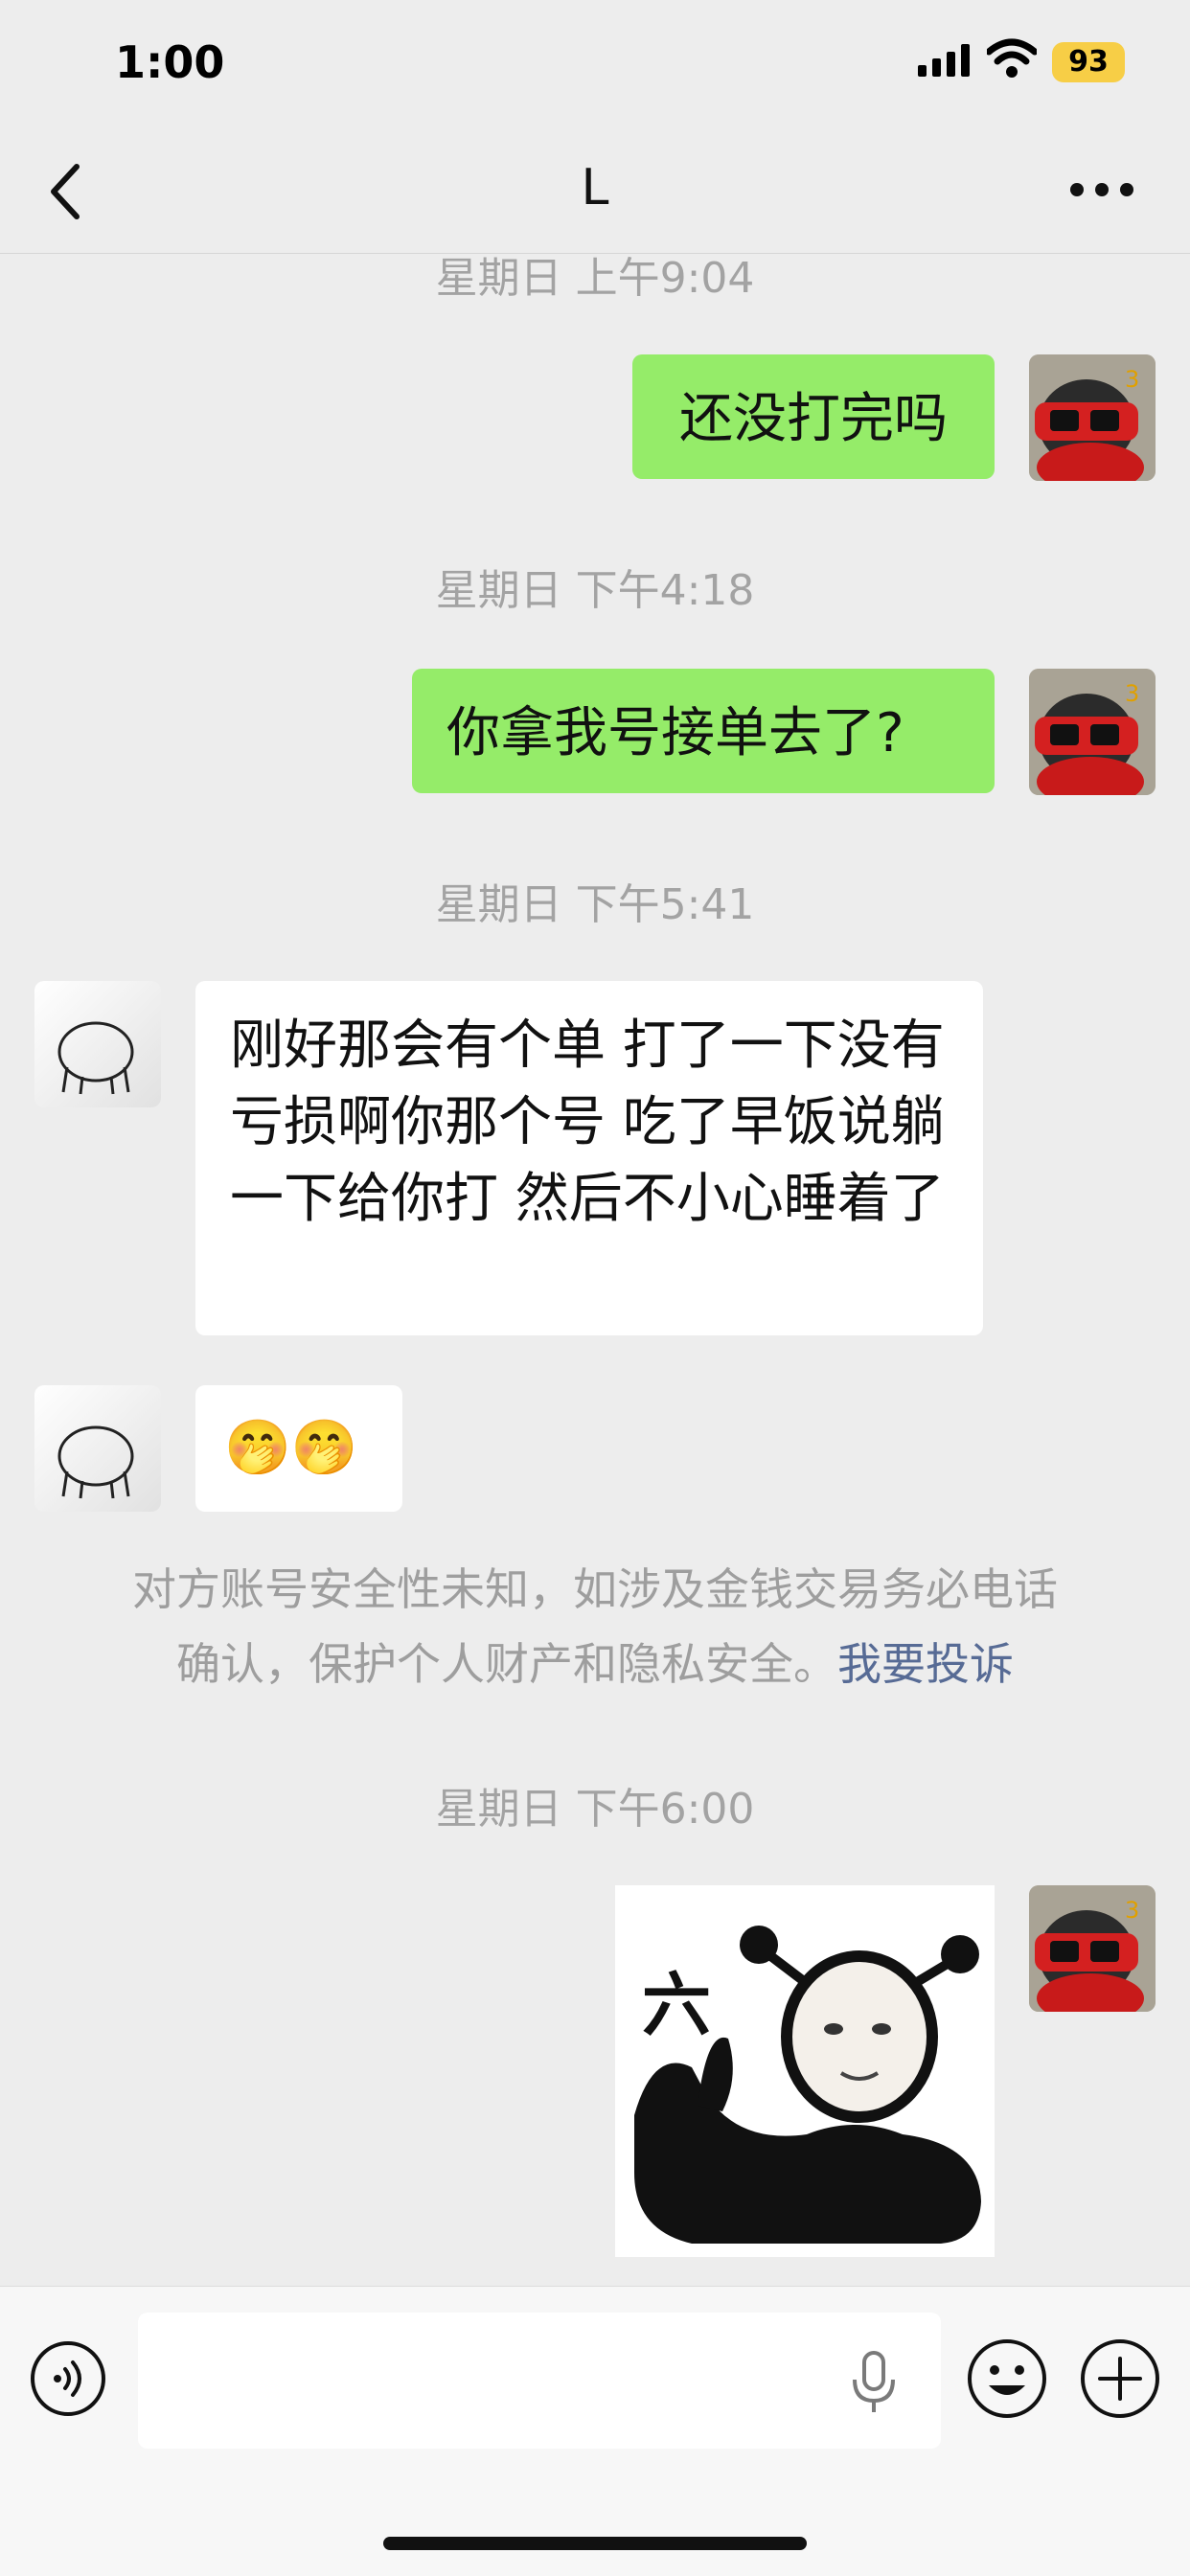 This screenshot has width=1190, height=2576. Describe the element at coordinates (68, 2379) in the screenshot. I see `voice-icon` at that location.